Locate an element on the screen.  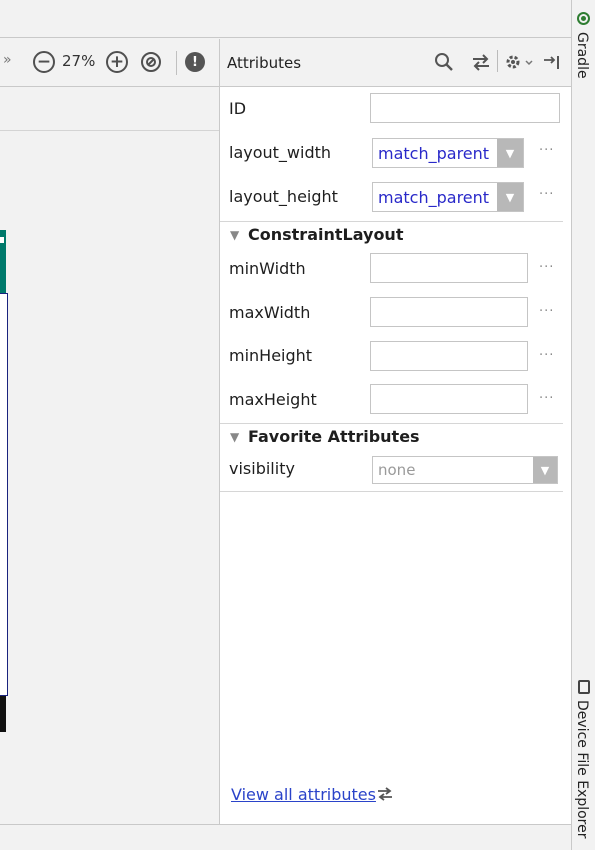
overflow-chevron-icon: » is located at coordinates (7, 60).